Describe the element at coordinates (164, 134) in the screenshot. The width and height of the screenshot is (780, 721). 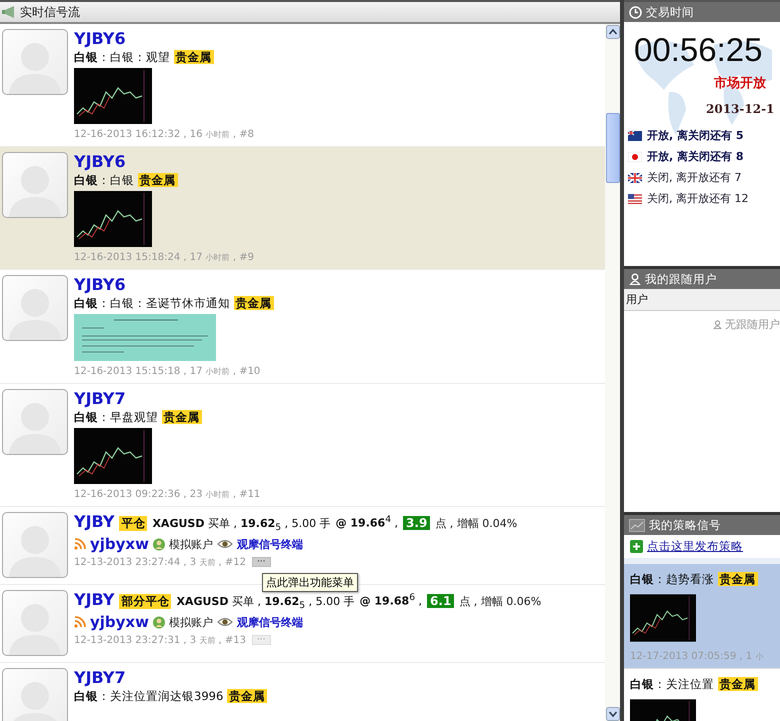
I see `post-meta: 12-16-2013 16:12:32 , 16 小时前 , #8` at that location.